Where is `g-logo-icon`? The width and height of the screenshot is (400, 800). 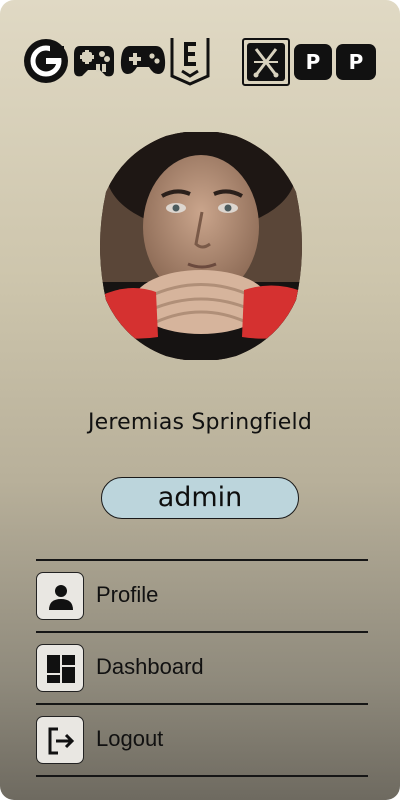 g-logo-icon is located at coordinates (46, 61).